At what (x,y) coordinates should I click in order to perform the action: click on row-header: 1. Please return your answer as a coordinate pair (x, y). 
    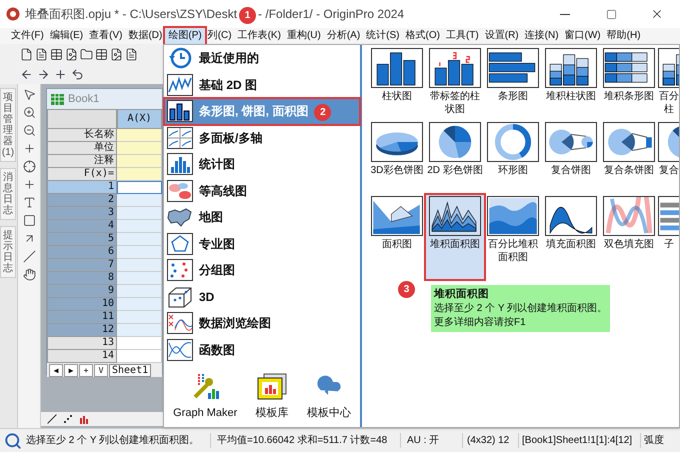
    Looking at the image, I should click on (82, 187).